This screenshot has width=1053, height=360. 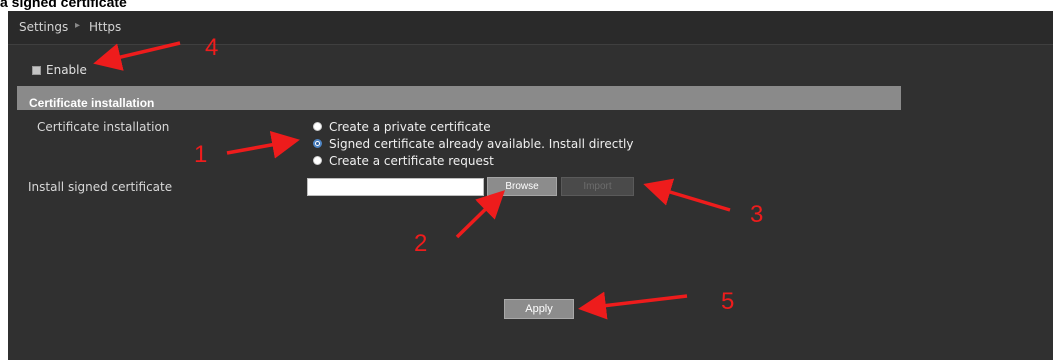 What do you see at coordinates (395, 187) in the screenshot?
I see `certificate-file-input` at bounding box center [395, 187].